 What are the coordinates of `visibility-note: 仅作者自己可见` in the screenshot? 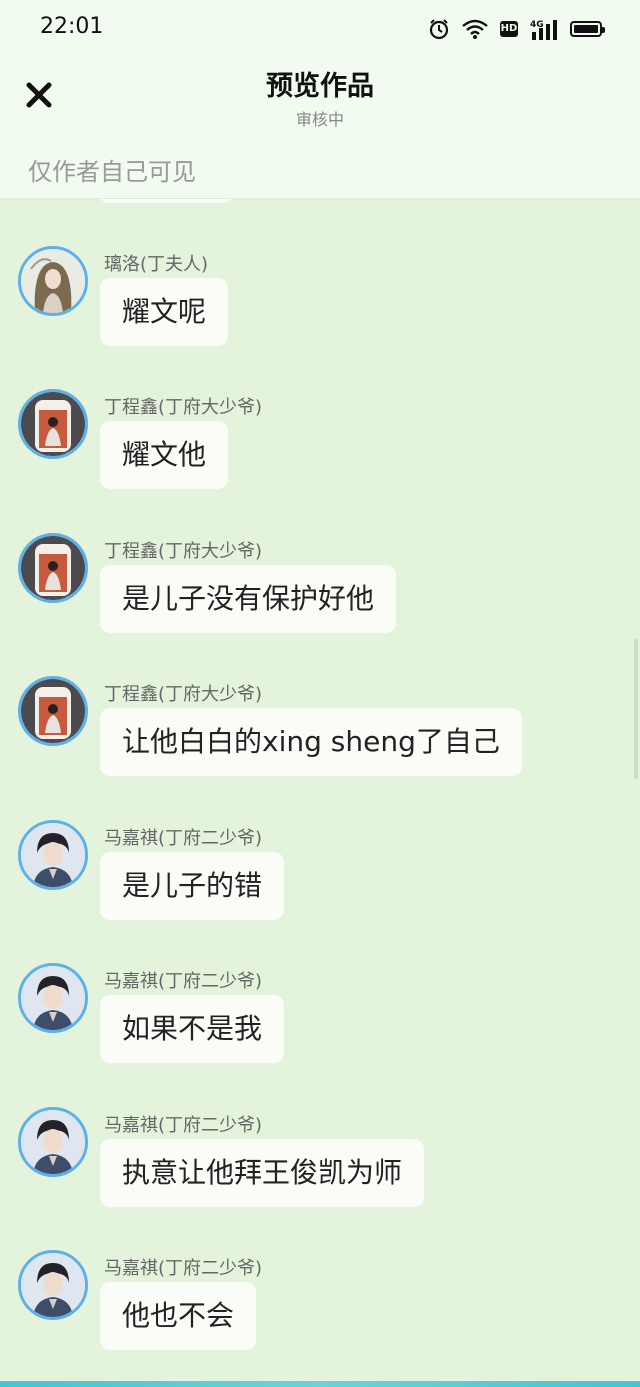 It's located at (112, 172).